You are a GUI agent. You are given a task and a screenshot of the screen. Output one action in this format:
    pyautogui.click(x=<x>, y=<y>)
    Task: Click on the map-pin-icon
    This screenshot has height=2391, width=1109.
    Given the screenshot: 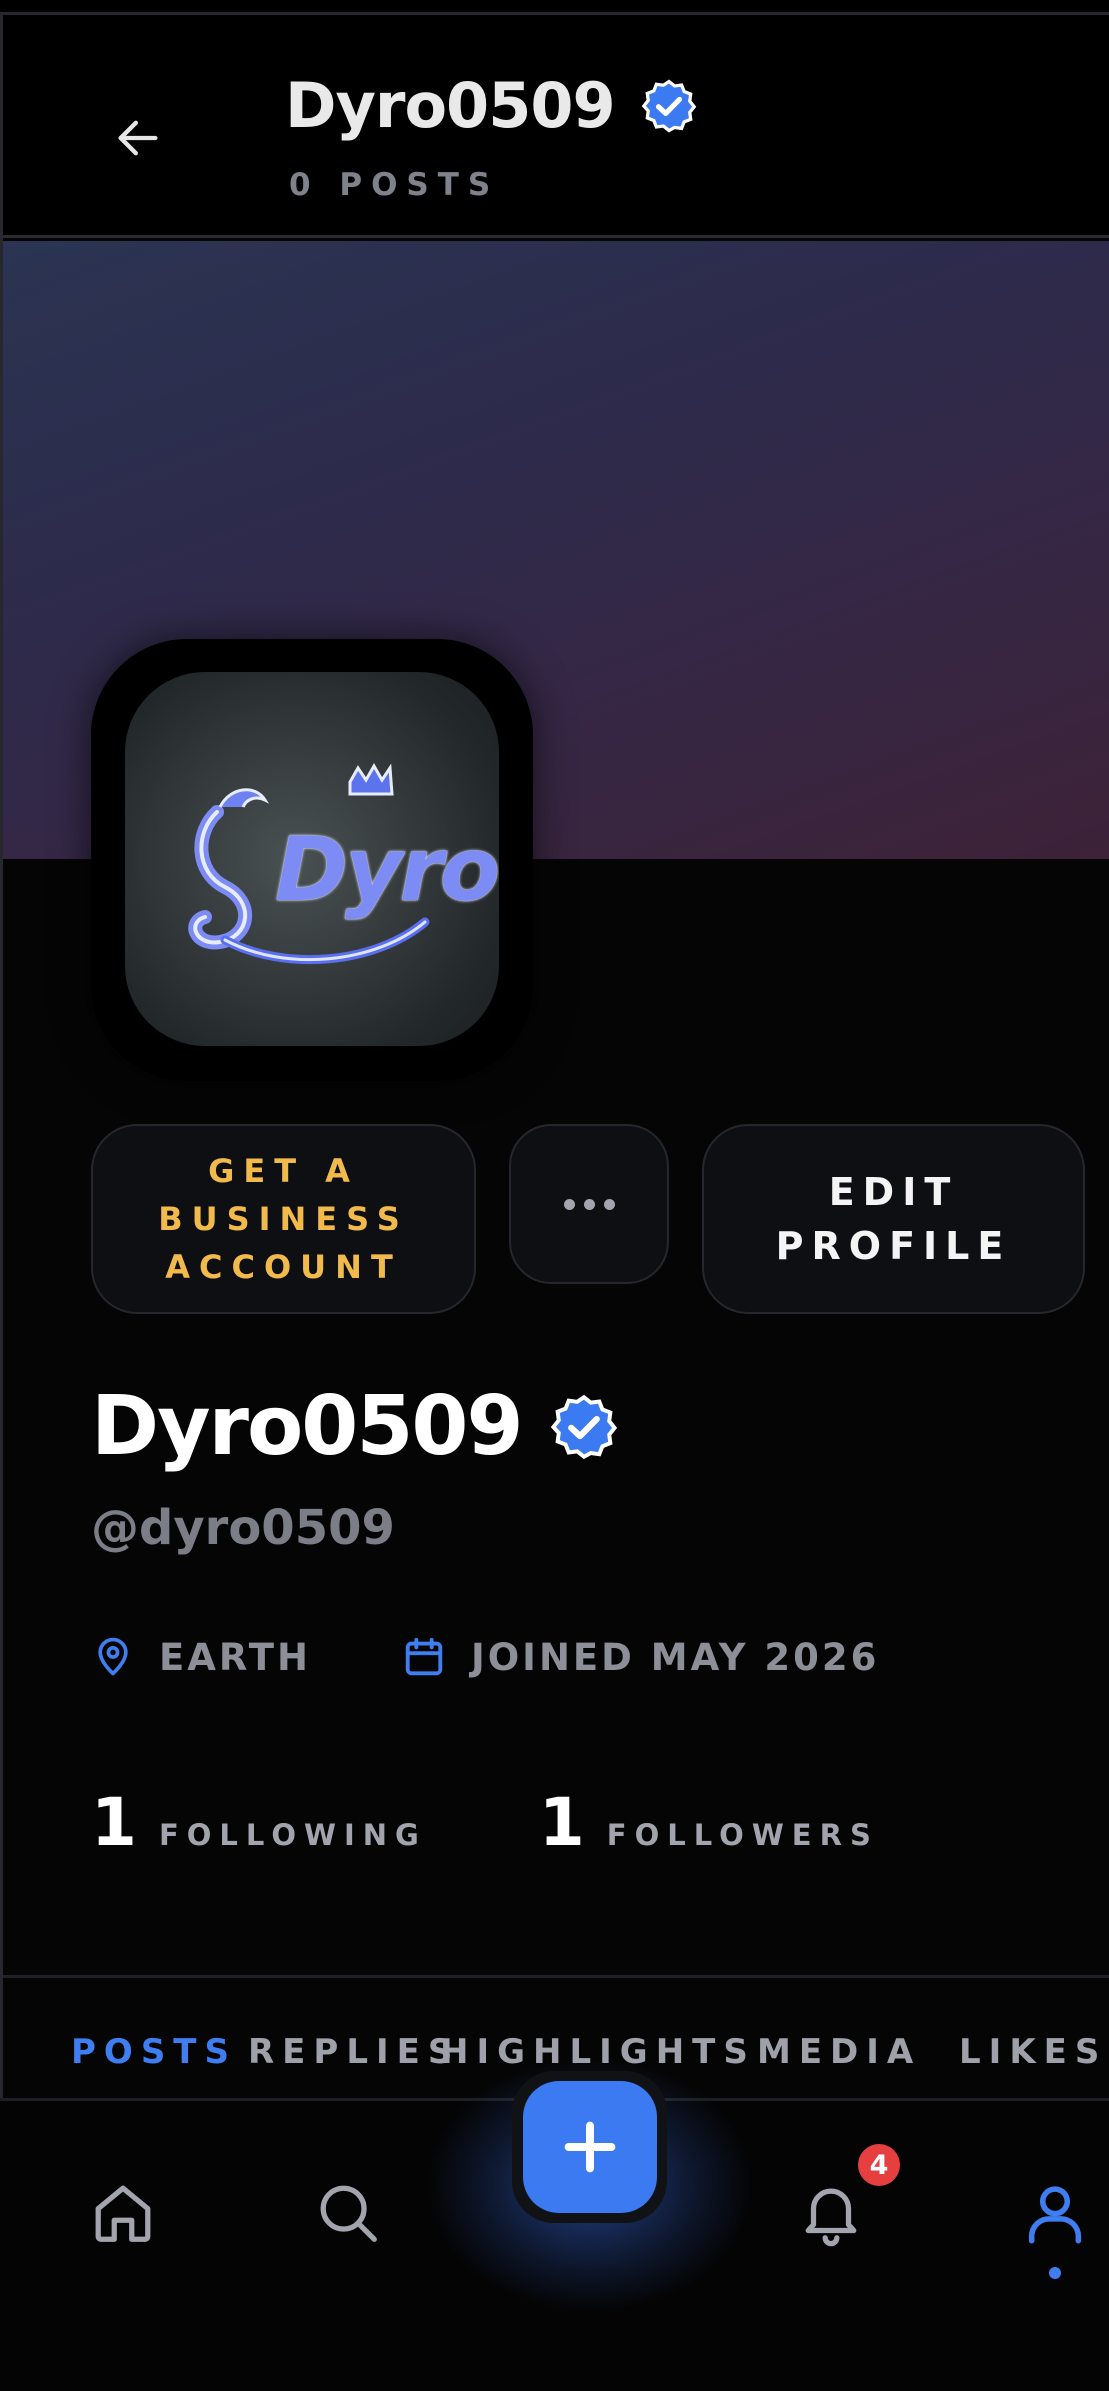 What is the action you would take?
    pyautogui.click(x=113, y=1656)
    